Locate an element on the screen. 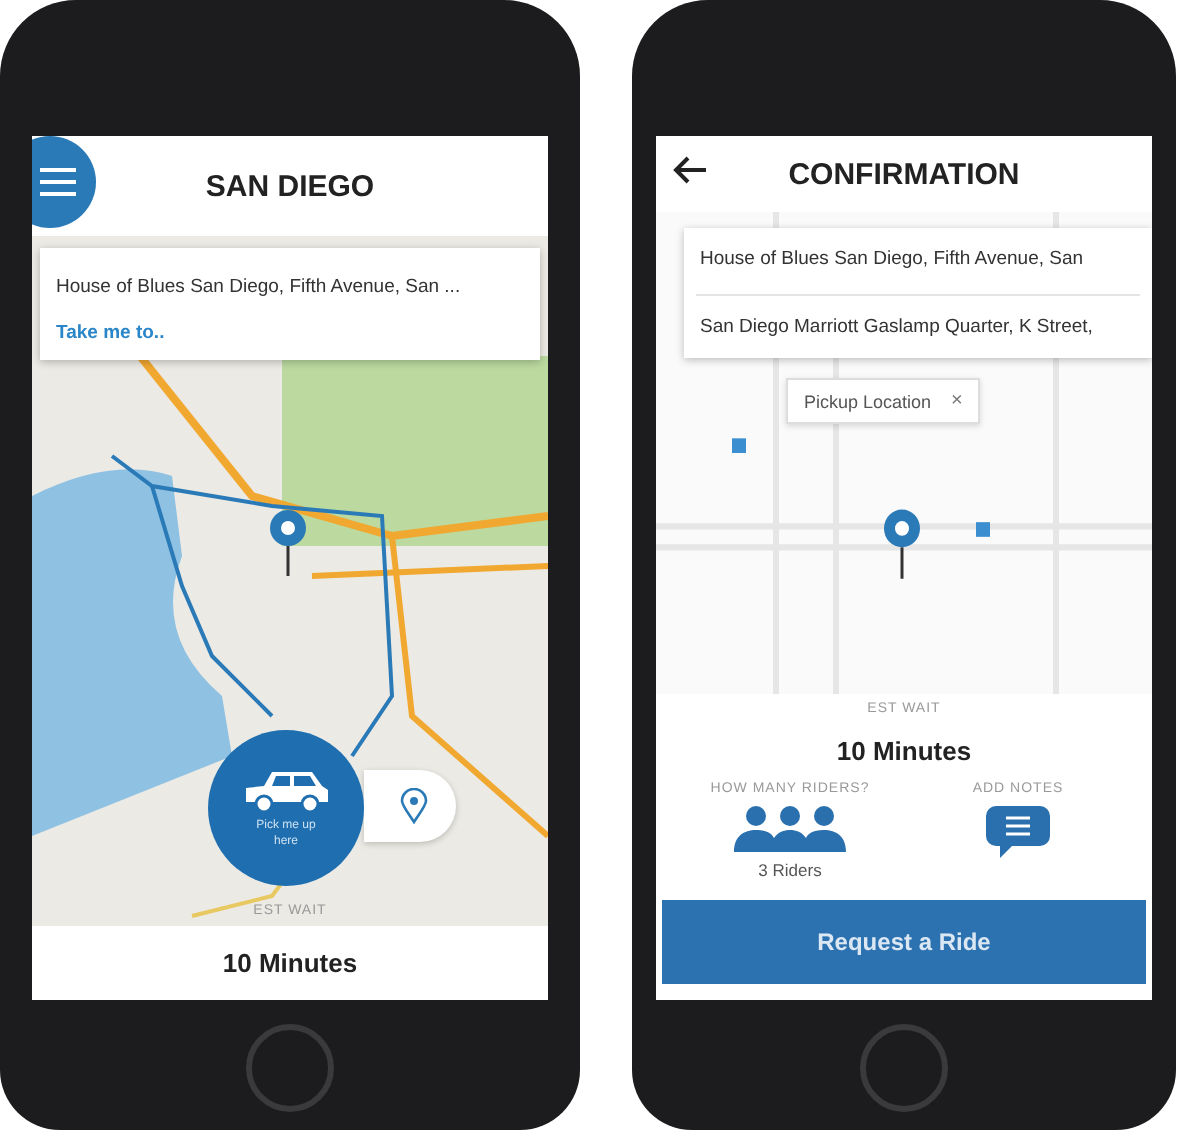 The image size is (1184, 1130). car-icon is located at coordinates (286, 790).